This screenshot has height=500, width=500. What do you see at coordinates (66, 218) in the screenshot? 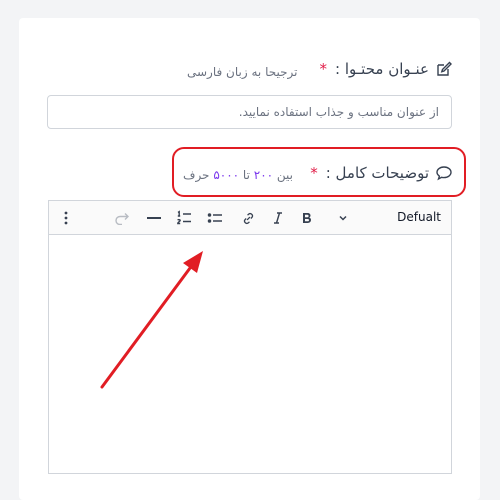
I see `more-vertical-icon` at bounding box center [66, 218].